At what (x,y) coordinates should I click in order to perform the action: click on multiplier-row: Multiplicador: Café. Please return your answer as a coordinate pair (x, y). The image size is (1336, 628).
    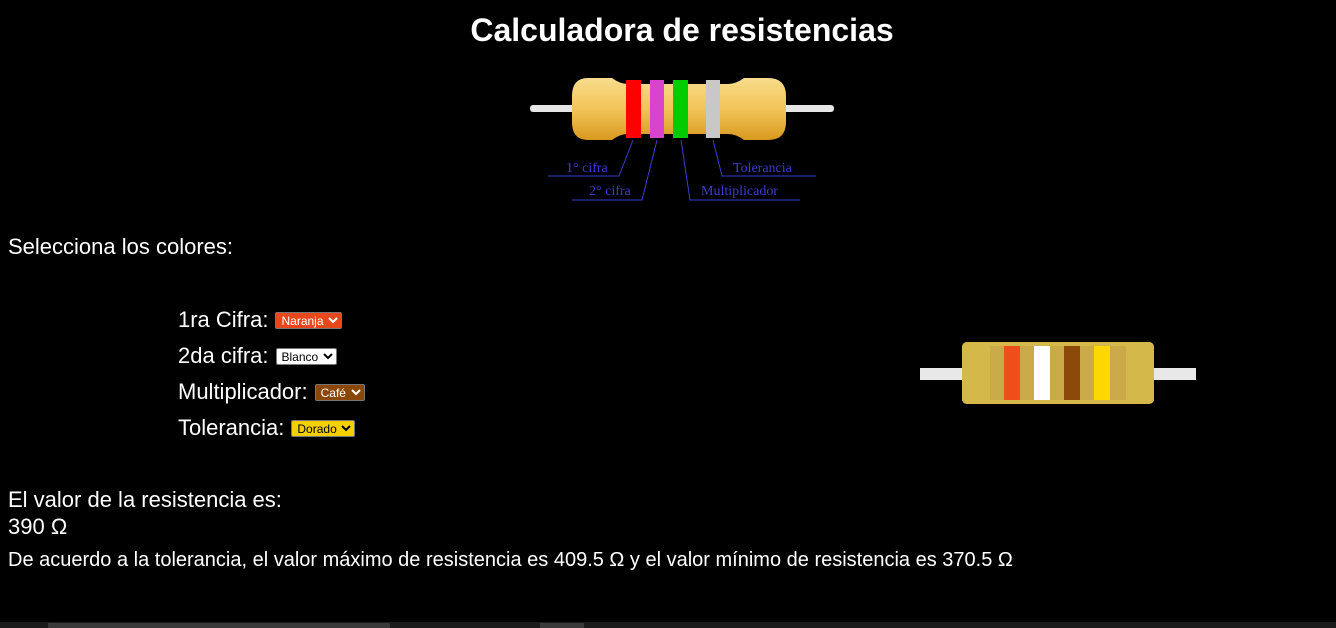
    Looking at the image, I should click on (271, 392).